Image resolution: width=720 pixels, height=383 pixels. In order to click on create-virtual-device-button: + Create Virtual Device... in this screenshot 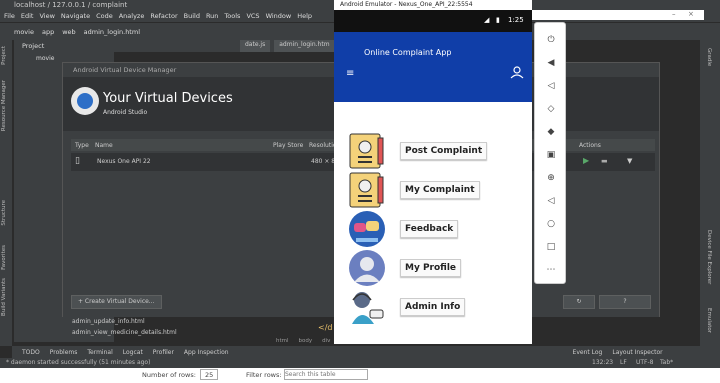, I will do `click(116, 302)`.